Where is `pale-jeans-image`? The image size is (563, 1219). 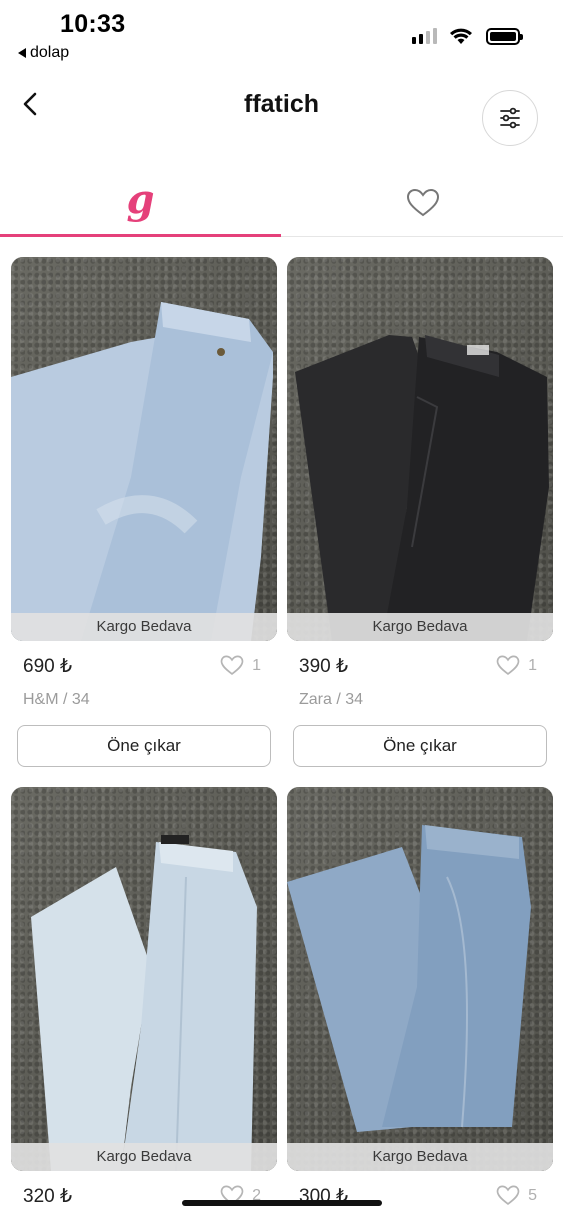
pale-jeans-image is located at coordinates (144, 1003).